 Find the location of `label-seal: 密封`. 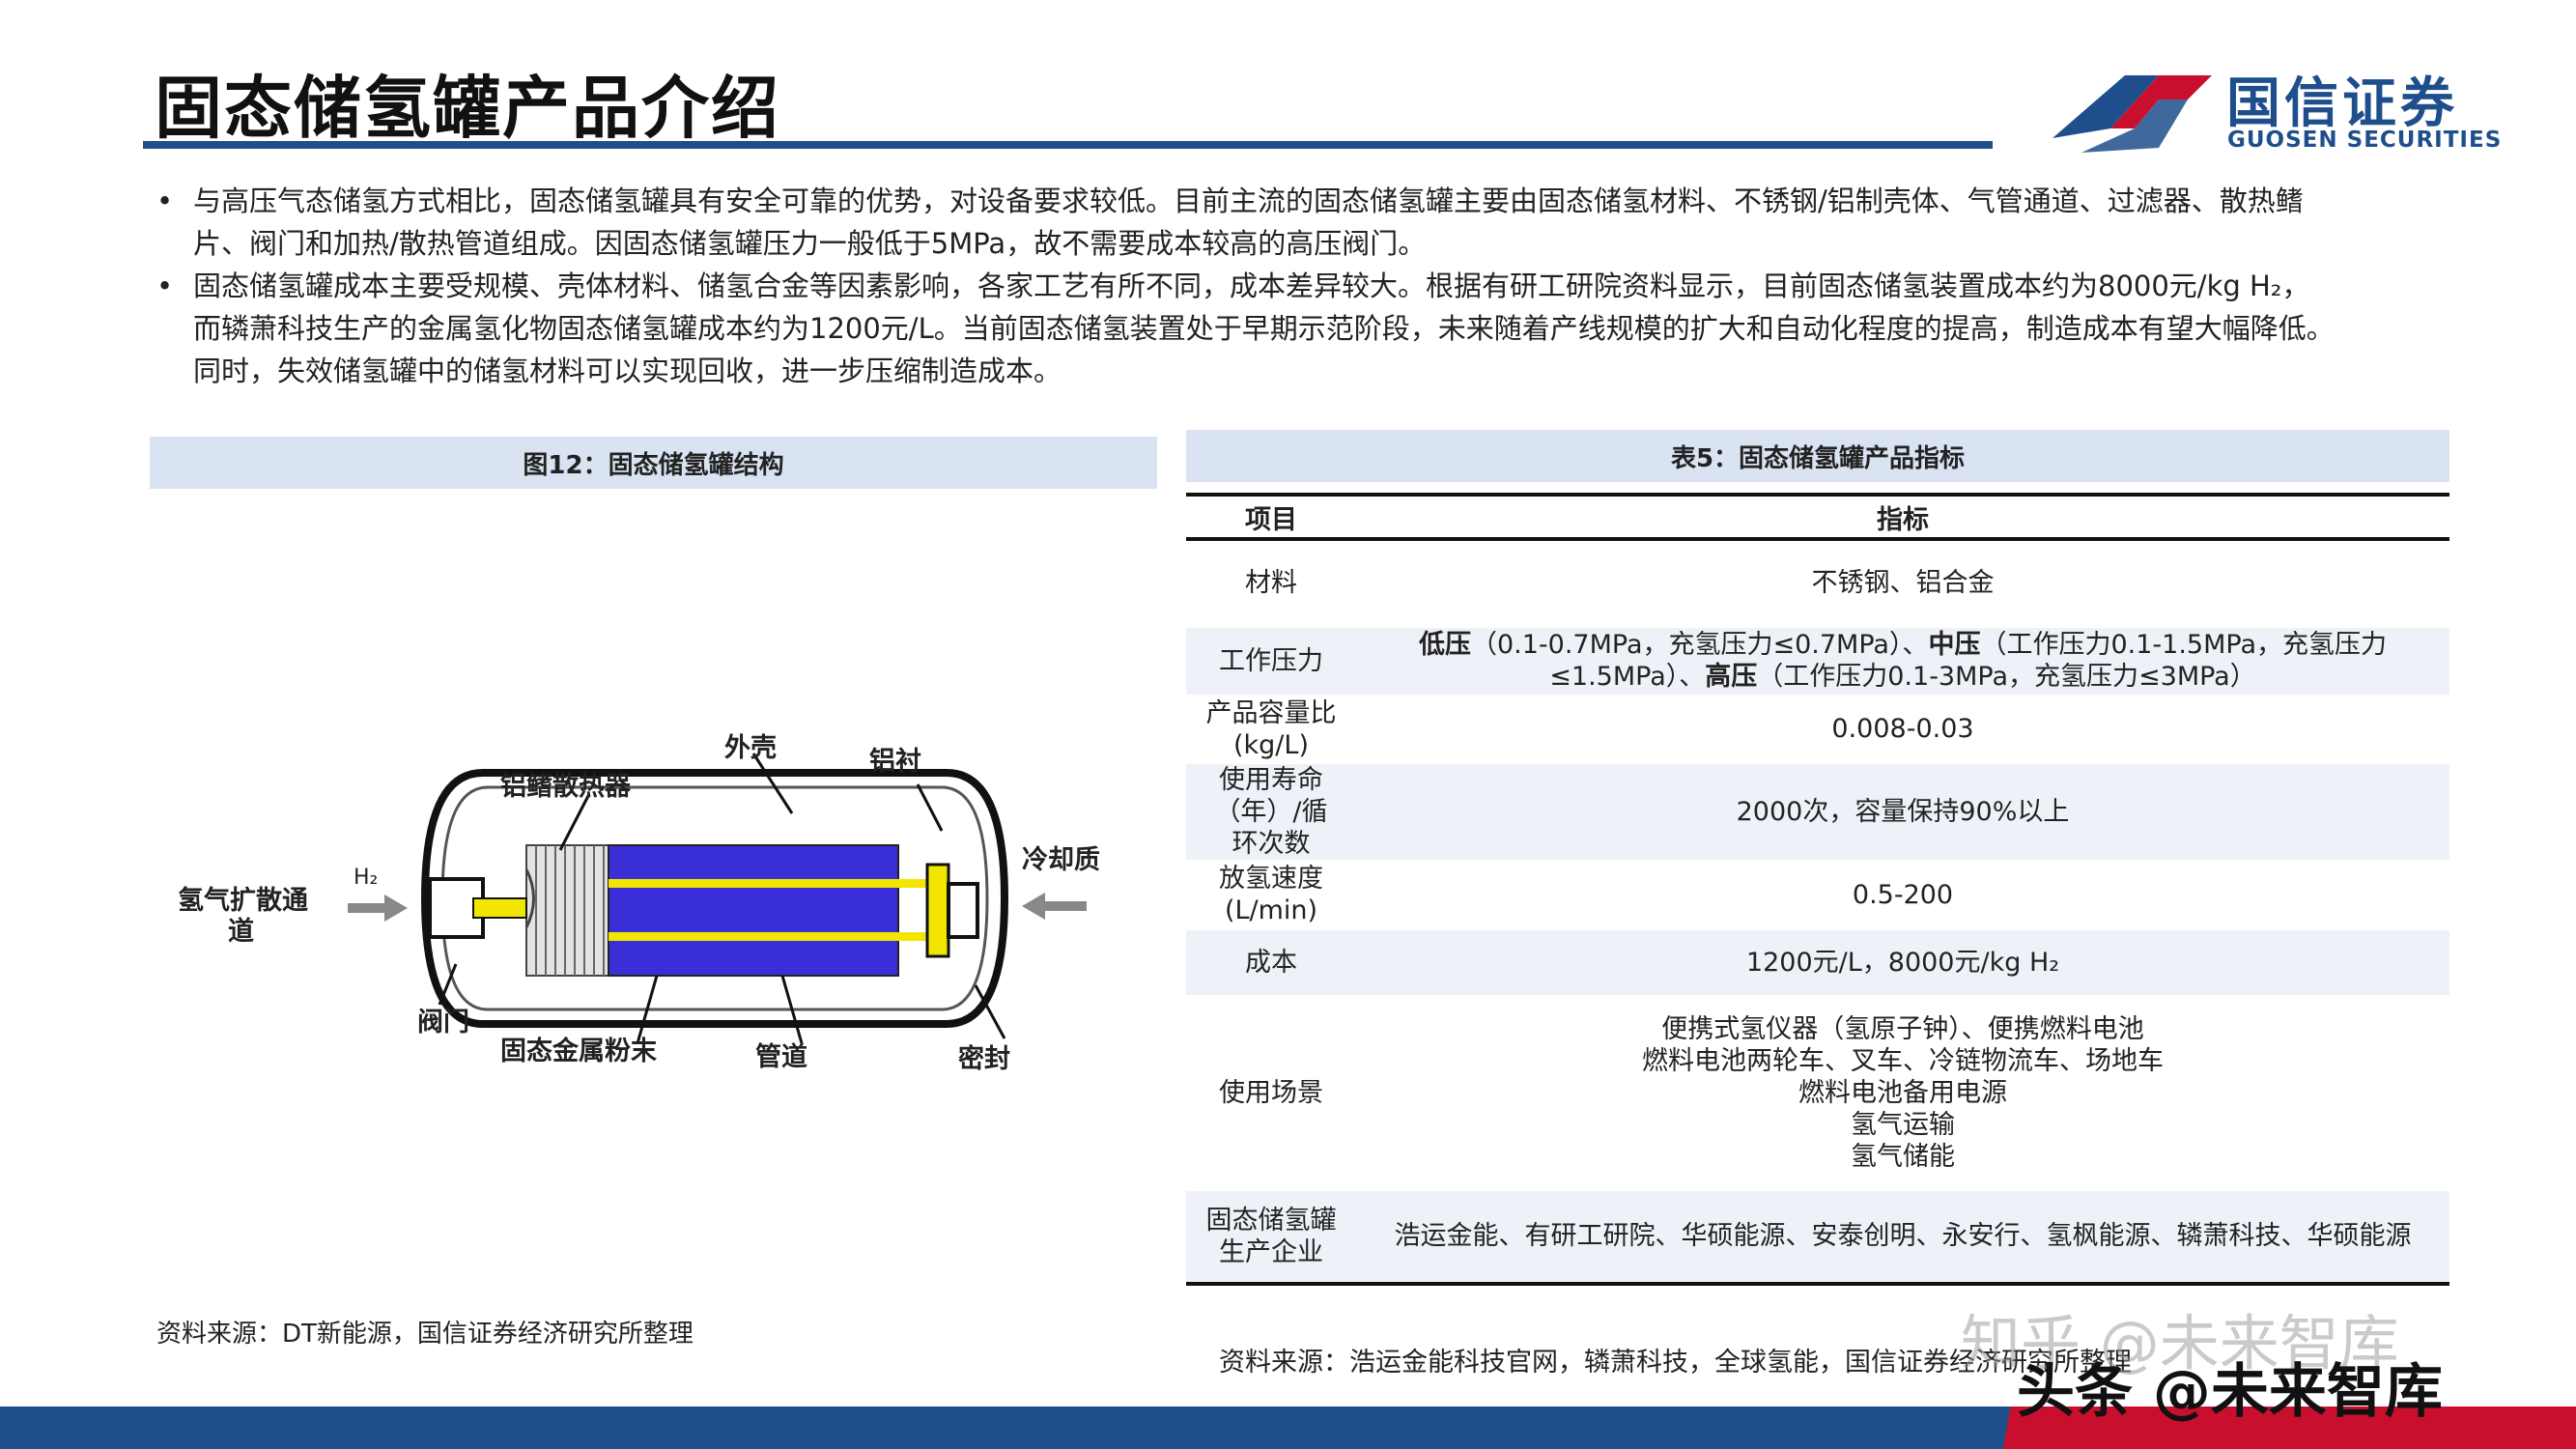

label-seal: 密封 is located at coordinates (984, 1059).